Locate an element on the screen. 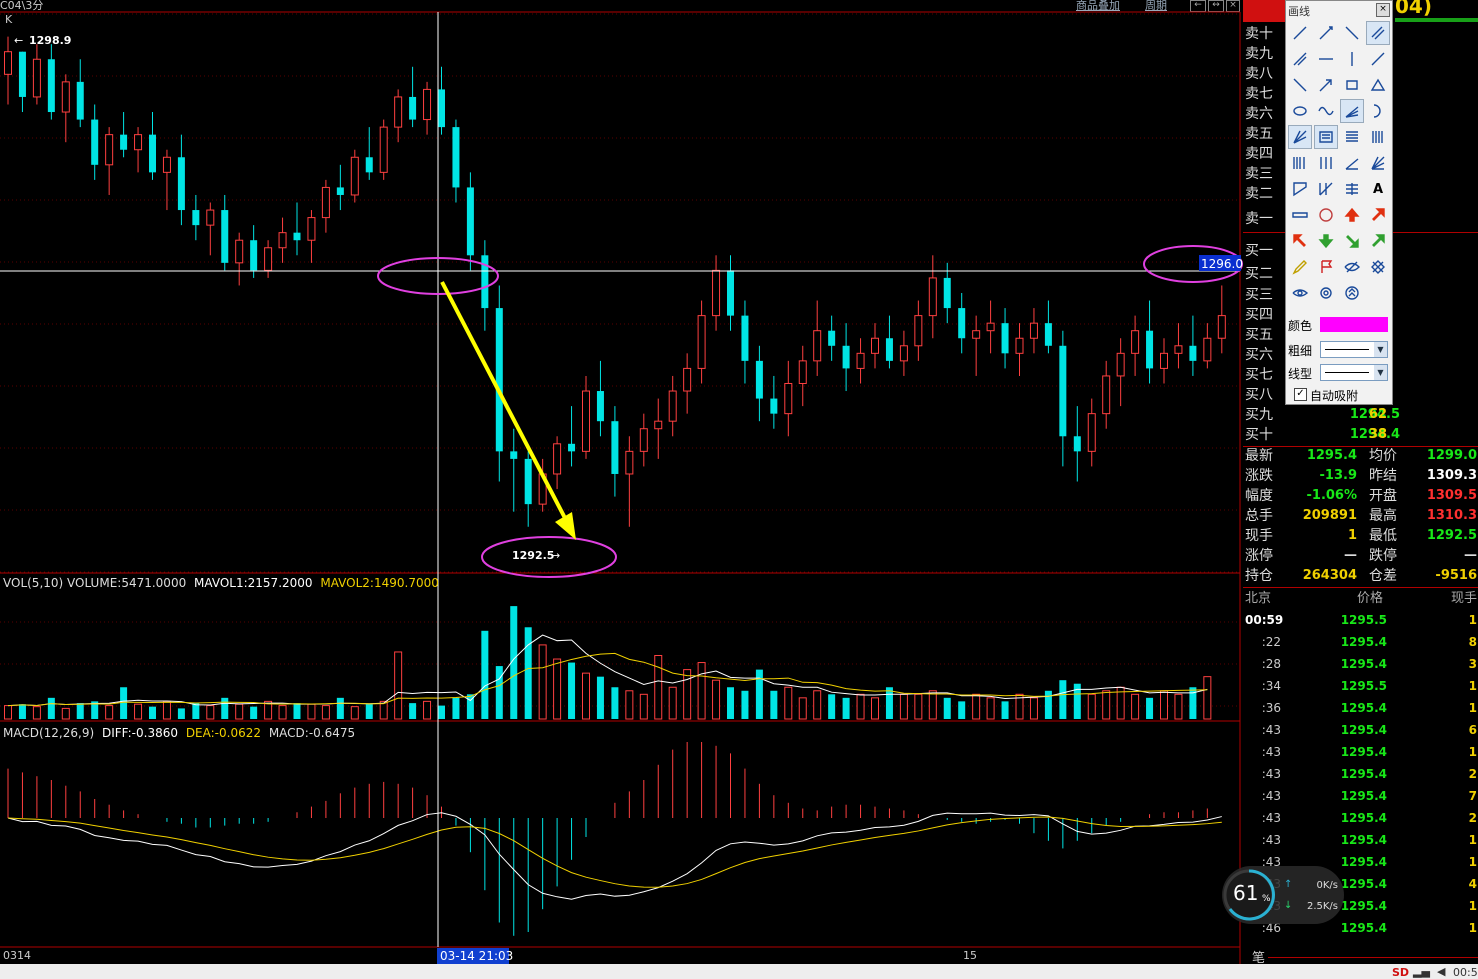  parallel-line-icon is located at coordinates (1378, 33).